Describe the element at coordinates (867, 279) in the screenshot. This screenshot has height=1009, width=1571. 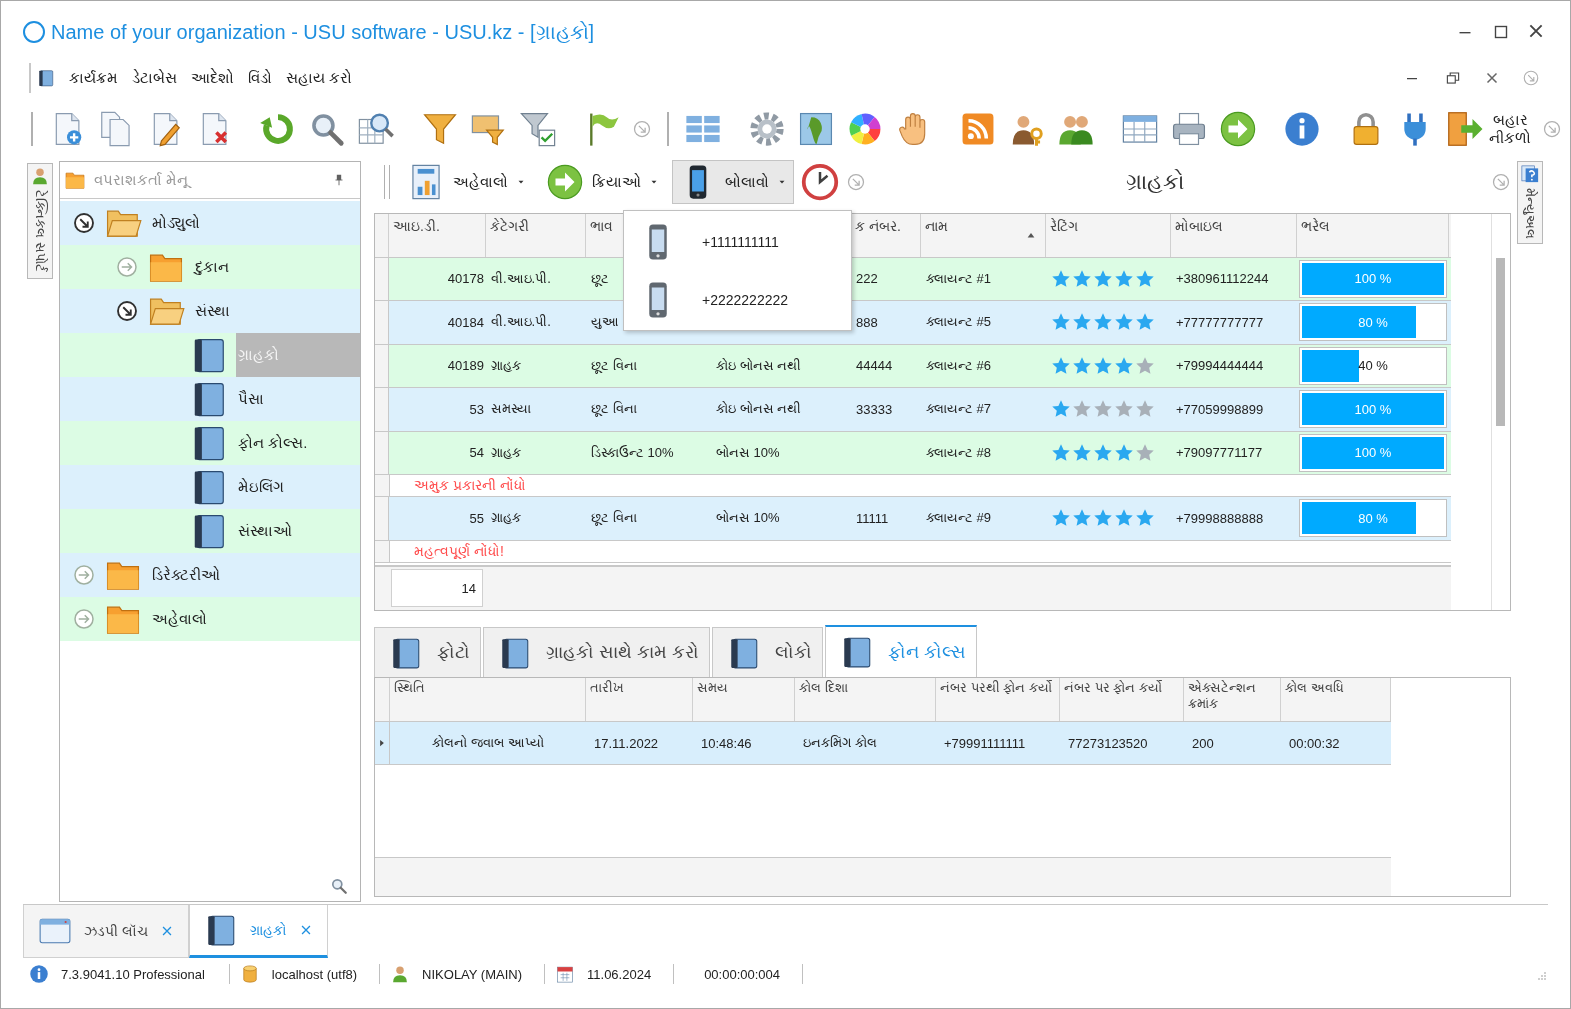
I see `table-cell-text: 222` at that location.